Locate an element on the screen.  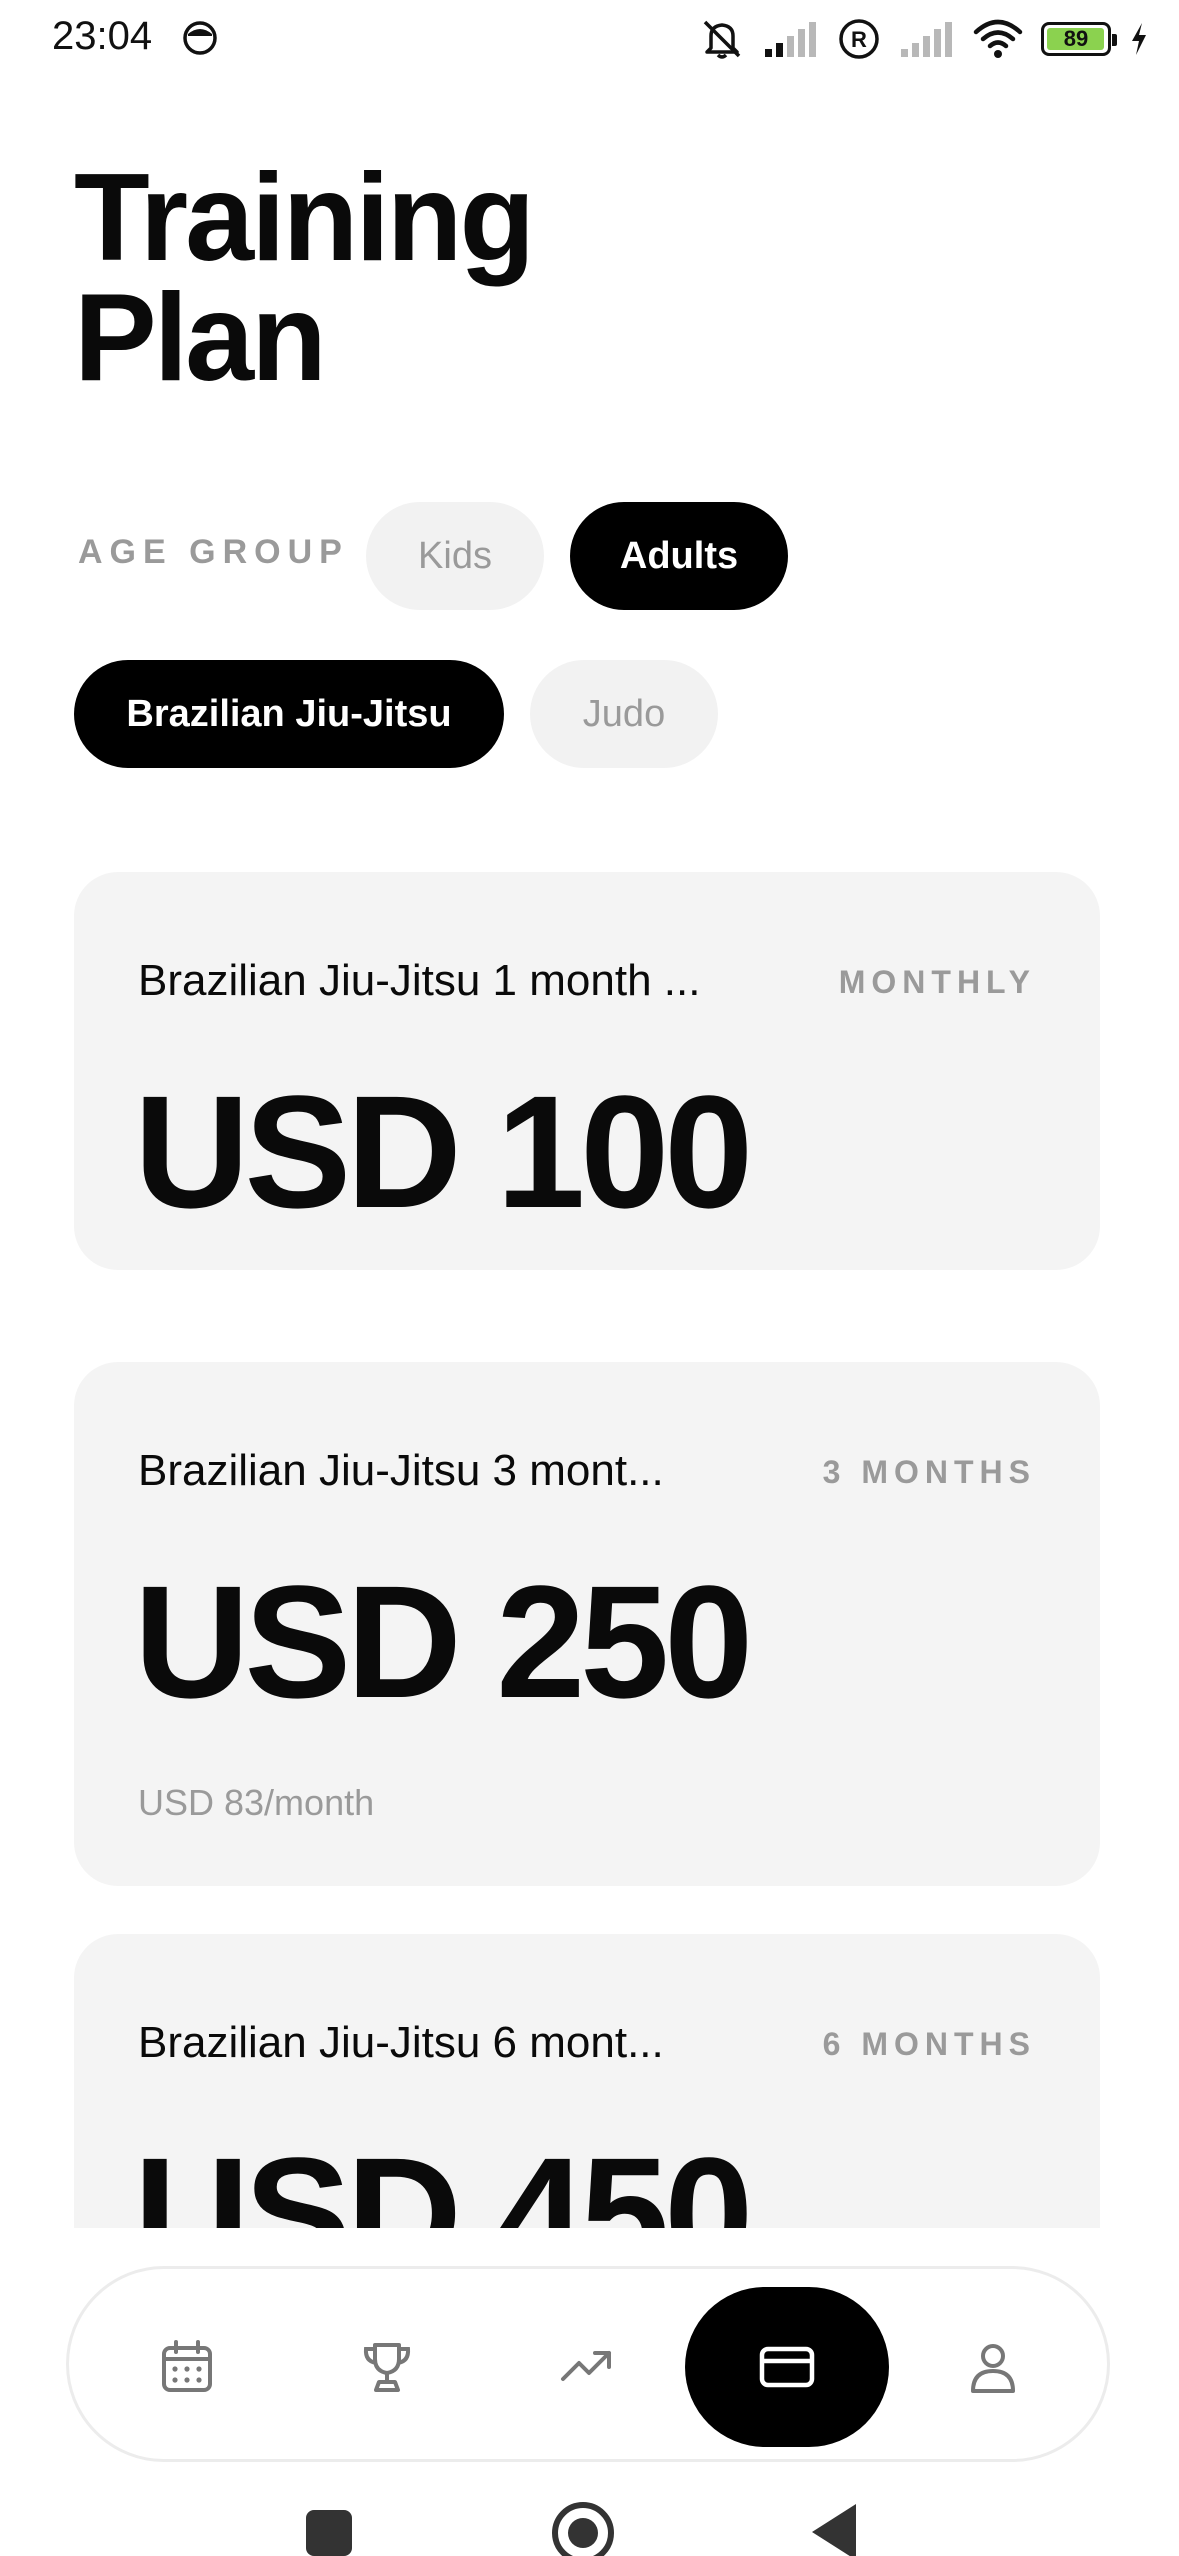
calendar-icon is located at coordinates (187, 2366).